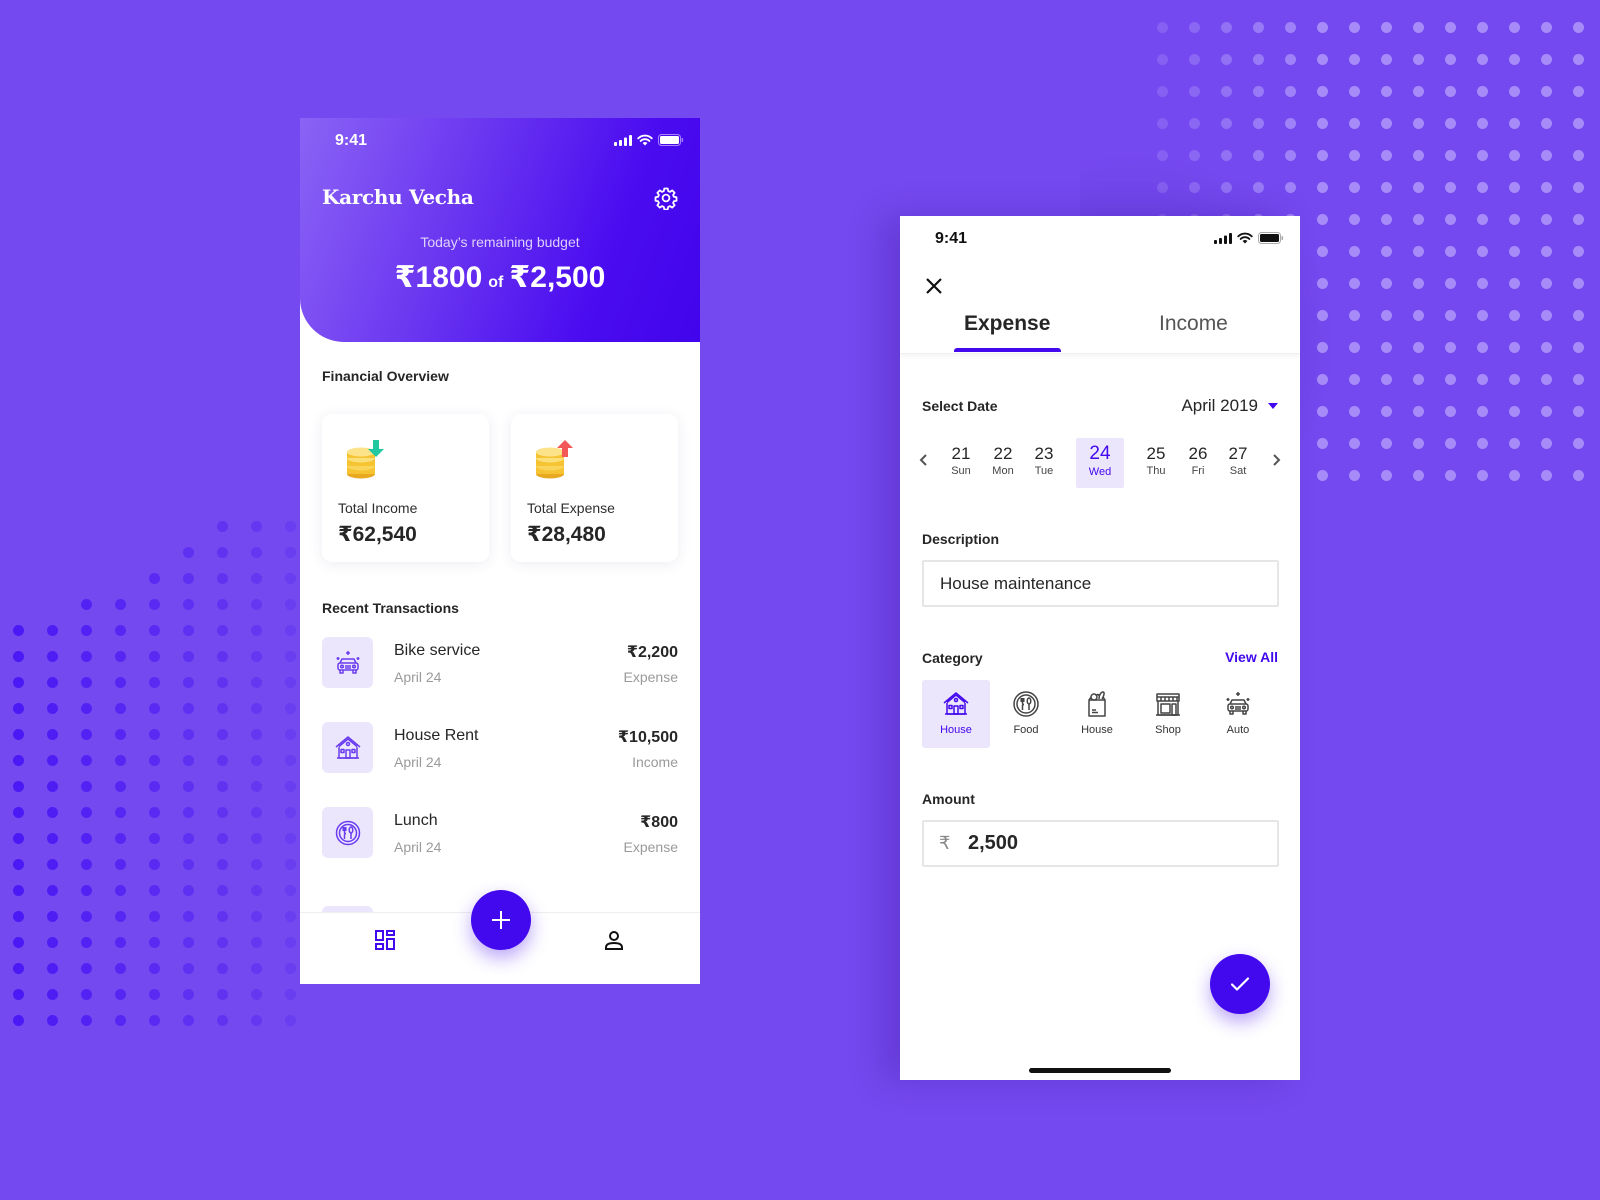 The width and height of the screenshot is (1600, 1200). I want to click on tab-income: Income, so click(1193, 324).